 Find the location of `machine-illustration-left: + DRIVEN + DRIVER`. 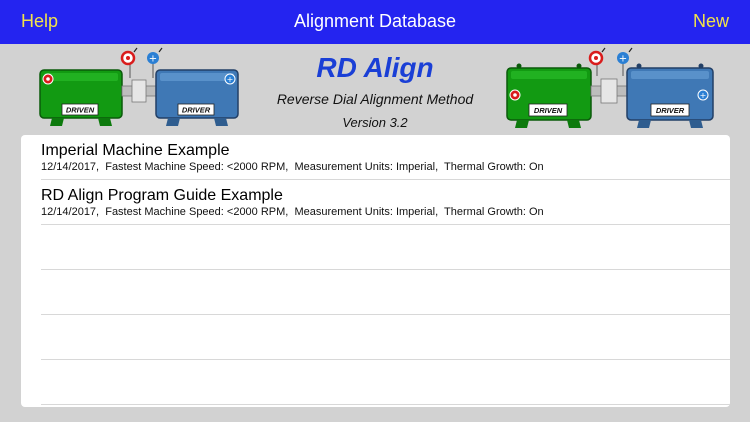

machine-illustration-left: + DRIVEN + DRIVER is located at coordinates (139, 86).